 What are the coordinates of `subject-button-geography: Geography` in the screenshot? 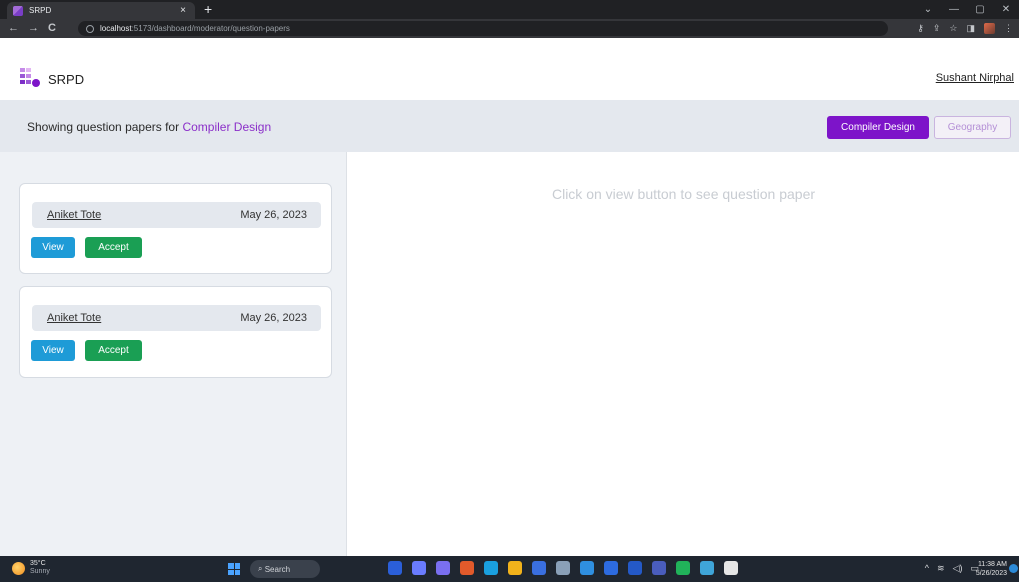 It's located at (972, 127).